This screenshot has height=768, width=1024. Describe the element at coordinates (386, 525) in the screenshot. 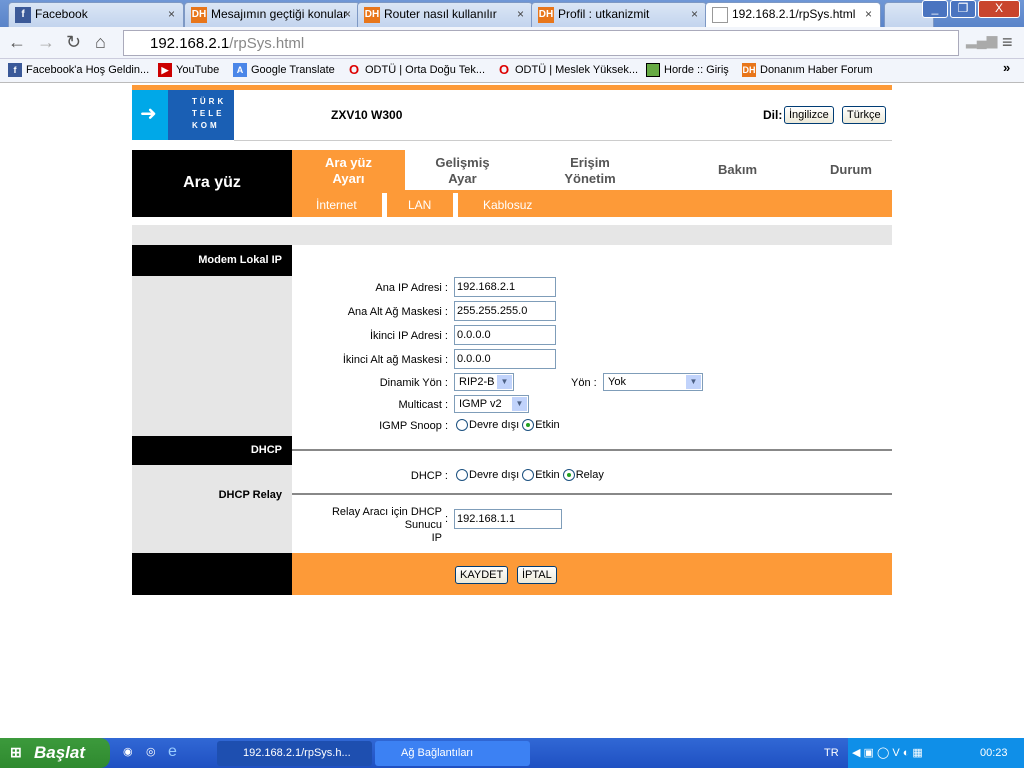

I see `relay-server-label: Relay Aracı için DHCP Sunucu IP` at that location.